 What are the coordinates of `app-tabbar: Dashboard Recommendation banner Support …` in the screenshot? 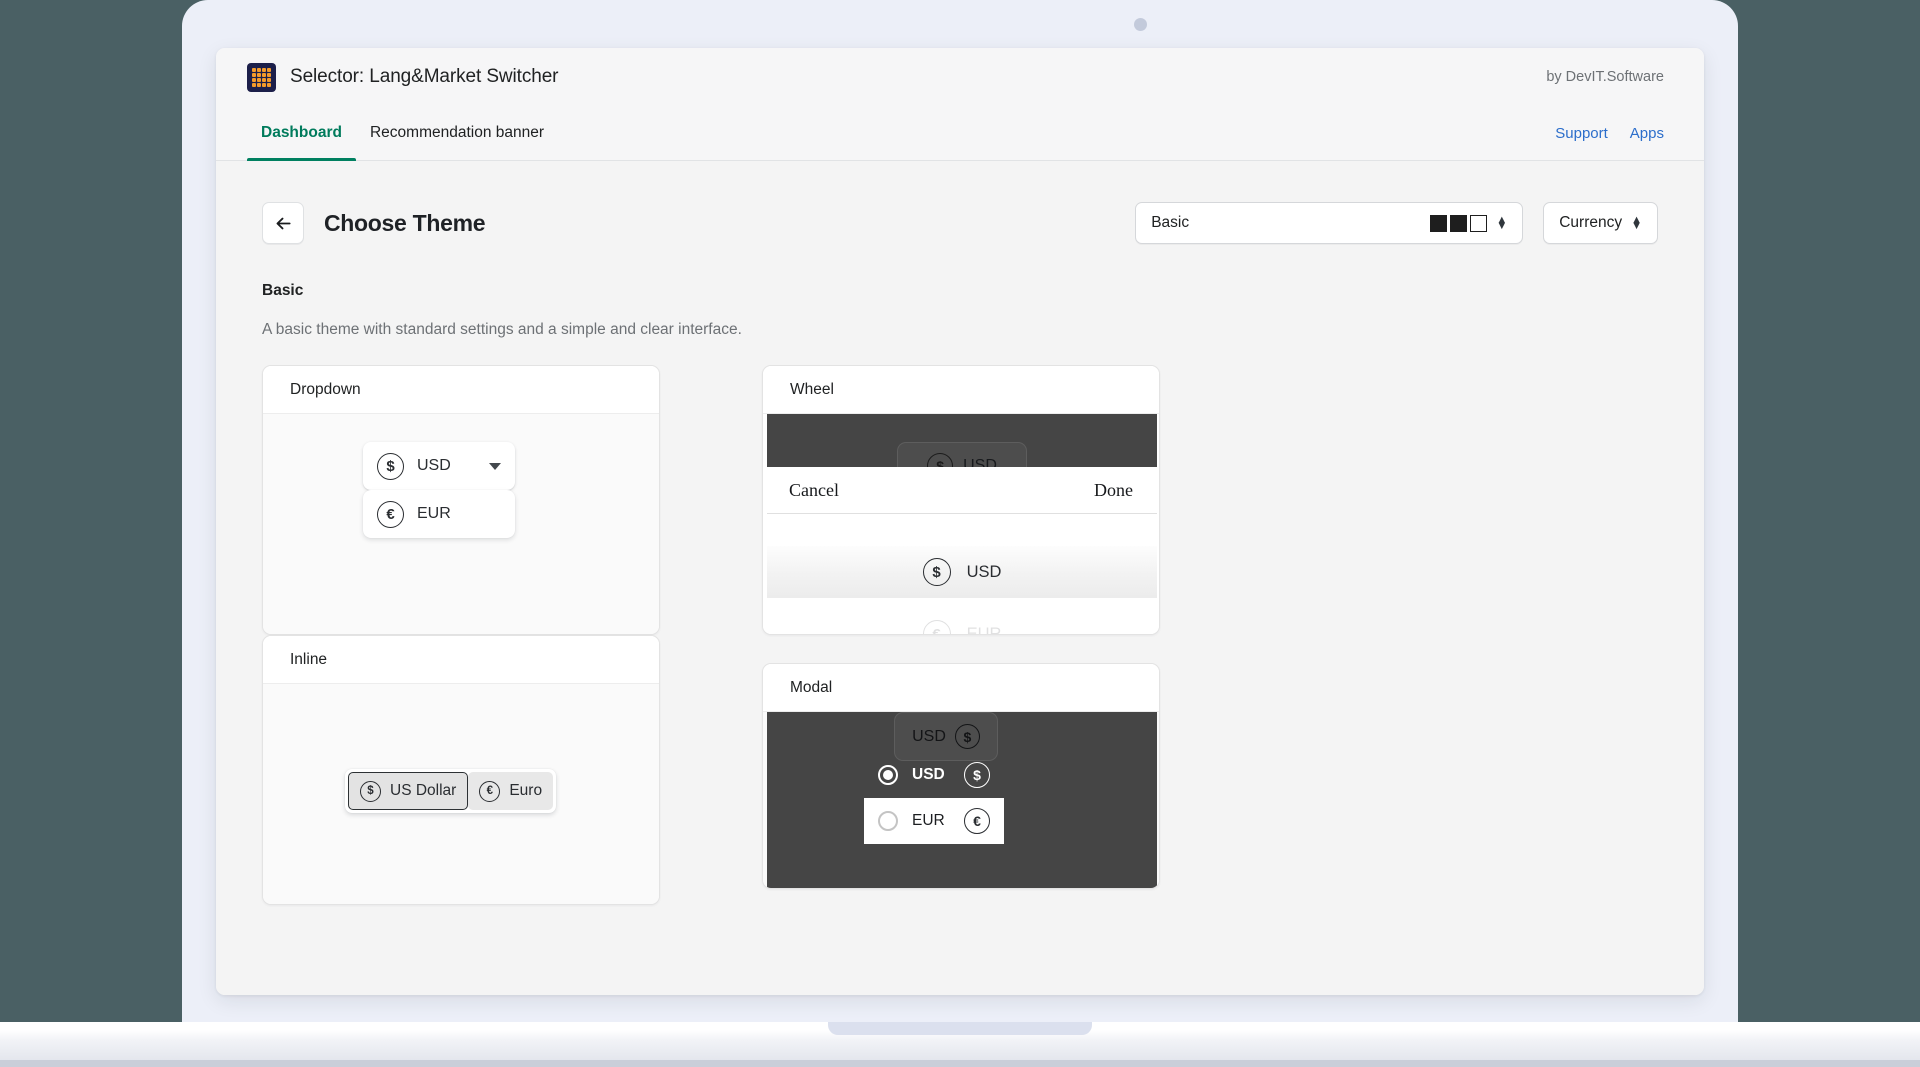 It's located at (960, 133).